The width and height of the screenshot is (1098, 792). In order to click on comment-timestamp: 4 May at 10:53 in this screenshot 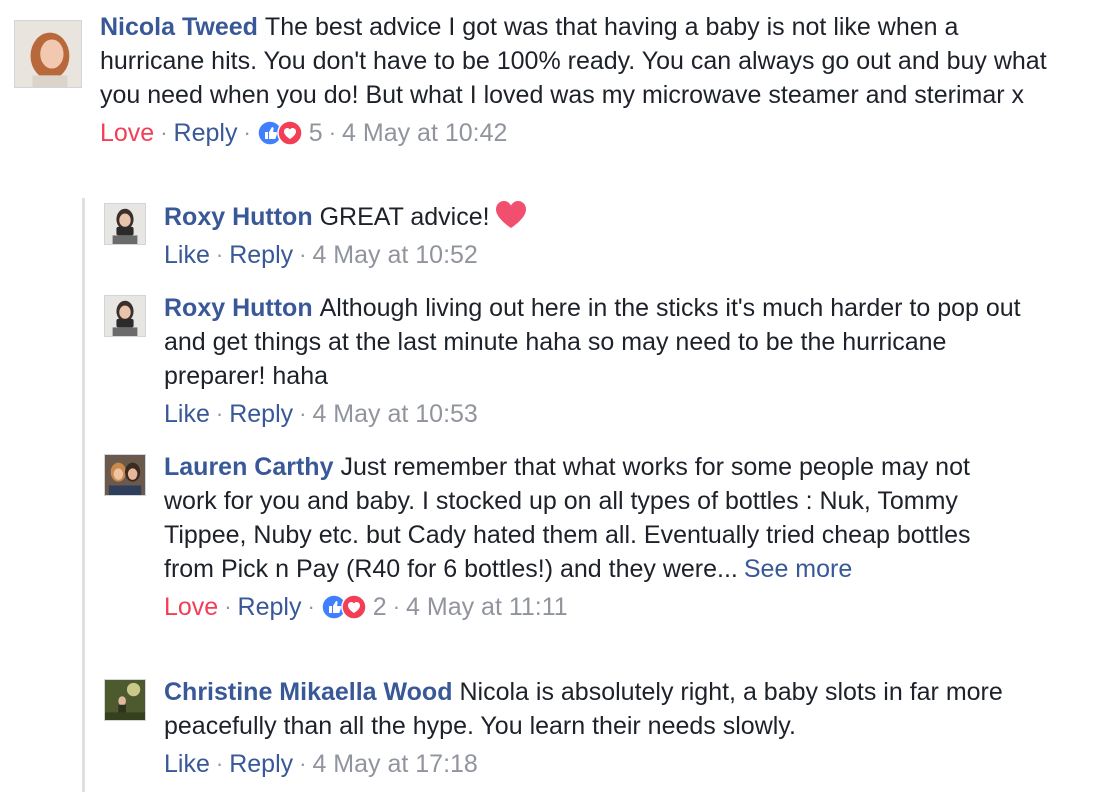, I will do `click(394, 414)`.